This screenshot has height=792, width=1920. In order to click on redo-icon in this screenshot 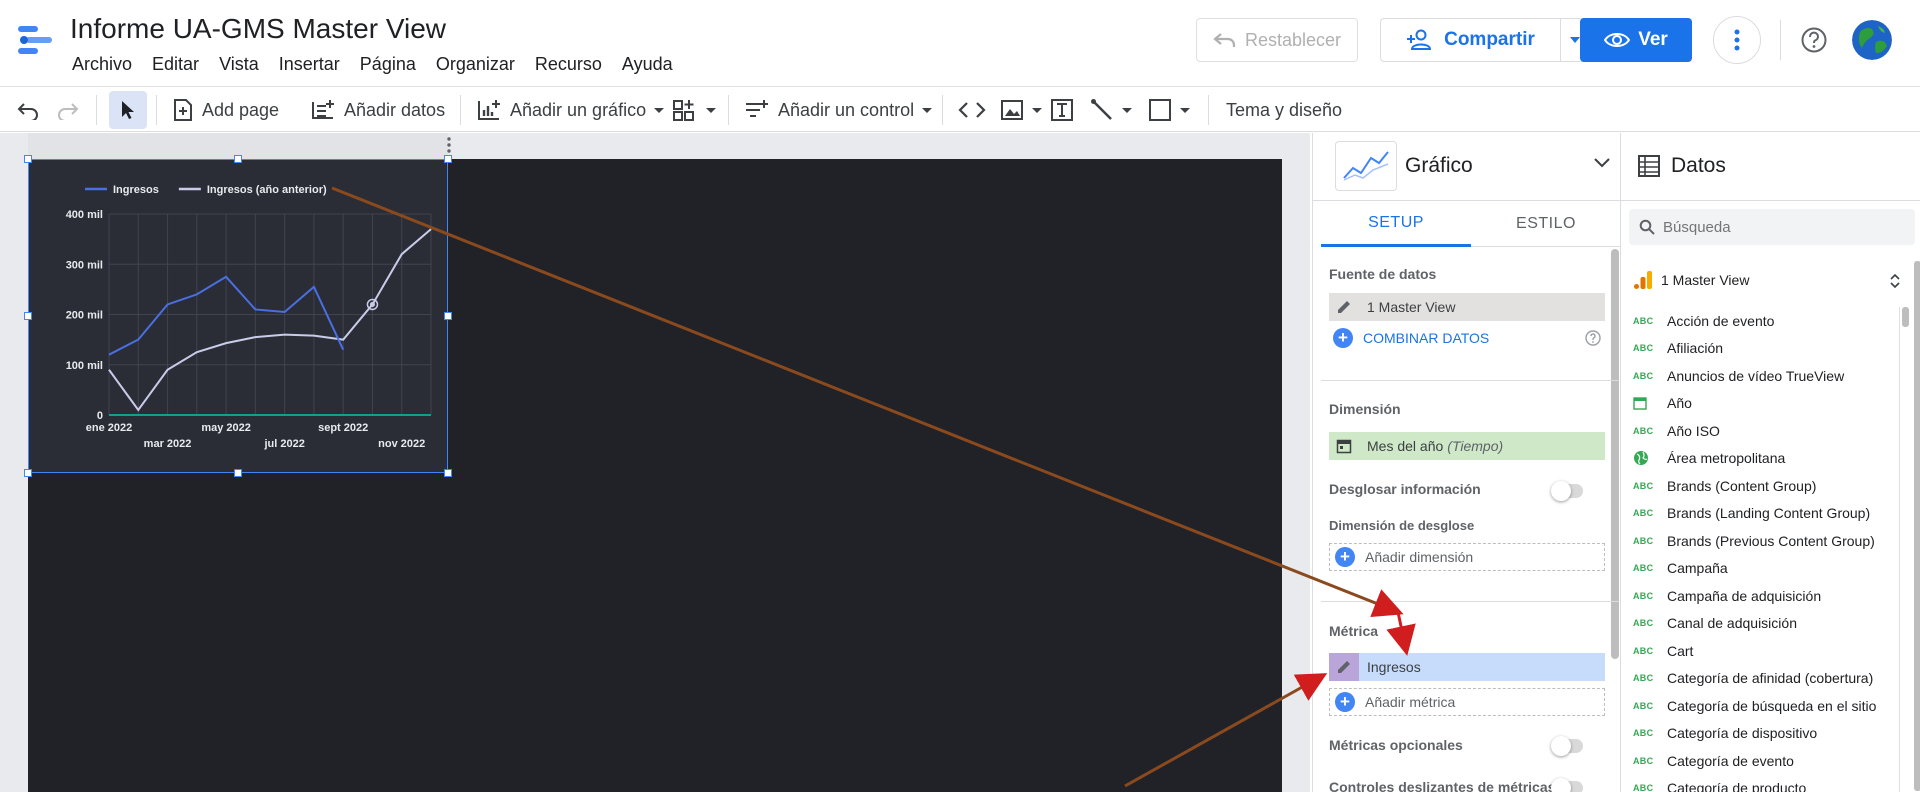, I will do `click(68, 110)`.